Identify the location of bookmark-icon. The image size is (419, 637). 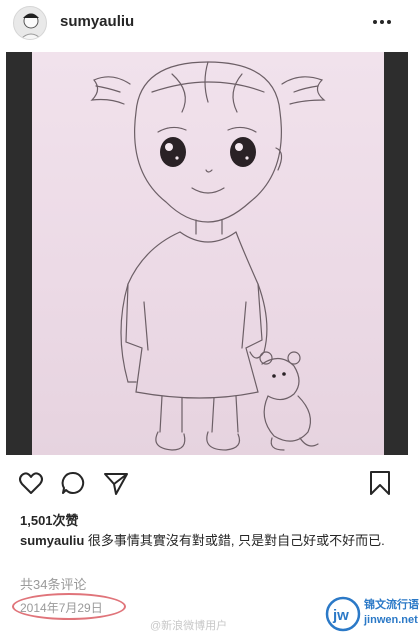
(380, 483).